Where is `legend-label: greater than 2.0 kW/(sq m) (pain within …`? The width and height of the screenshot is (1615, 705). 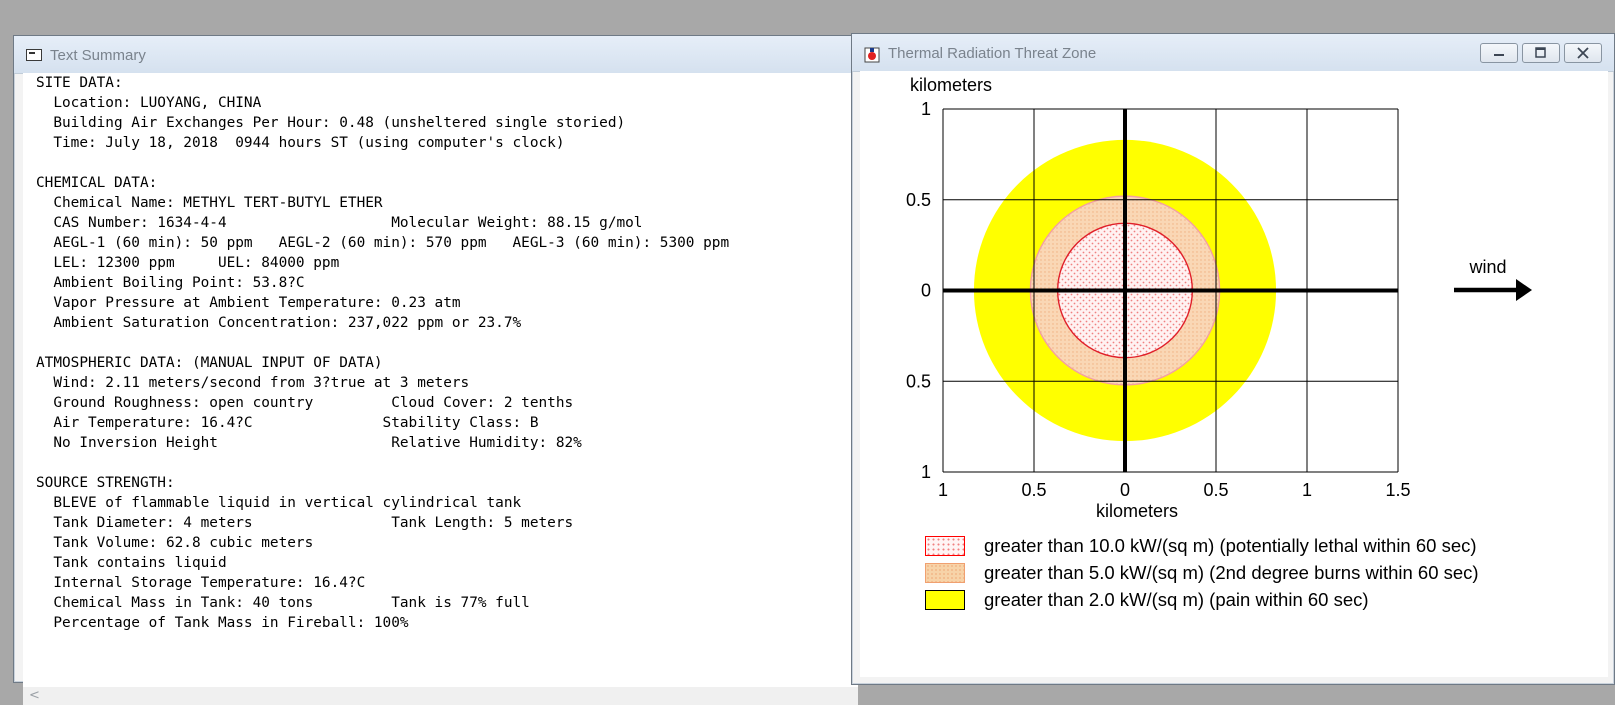
legend-label: greater than 2.0 kW/(sq m) (pain within … is located at coordinates (1176, 599).